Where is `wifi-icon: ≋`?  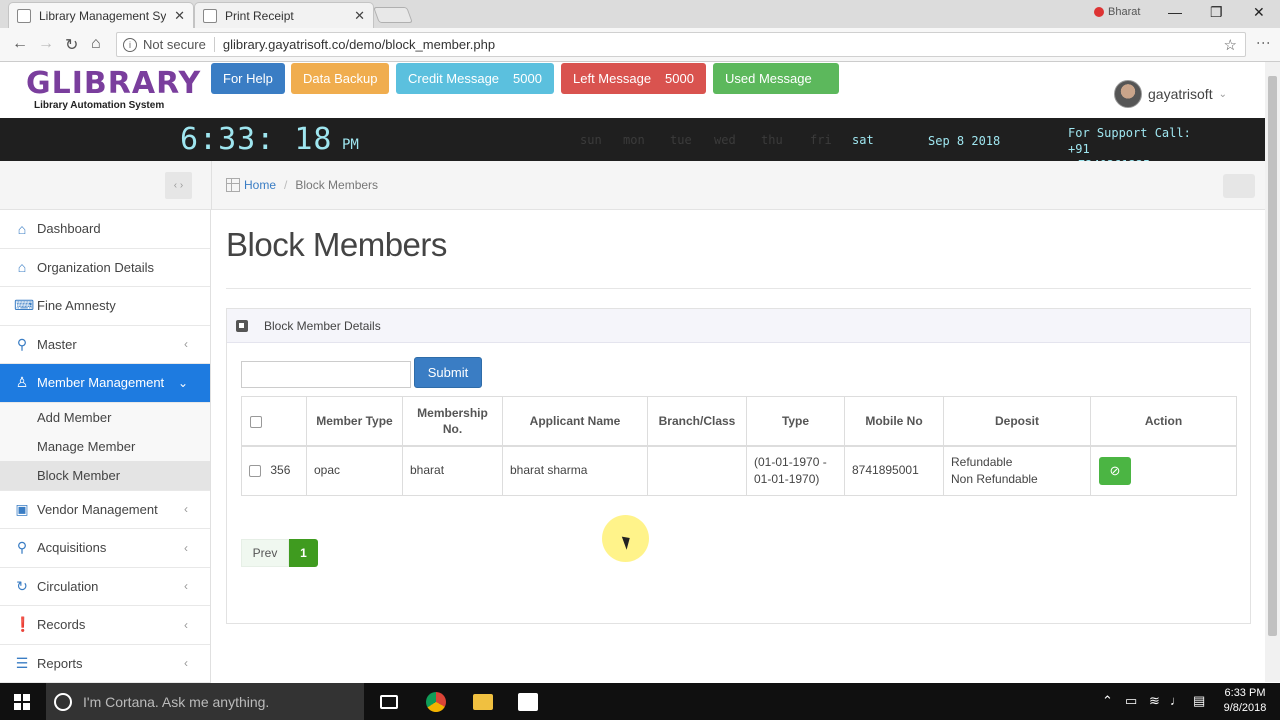 wifi-icon: ≋ is located at coordinates (1154, 701).